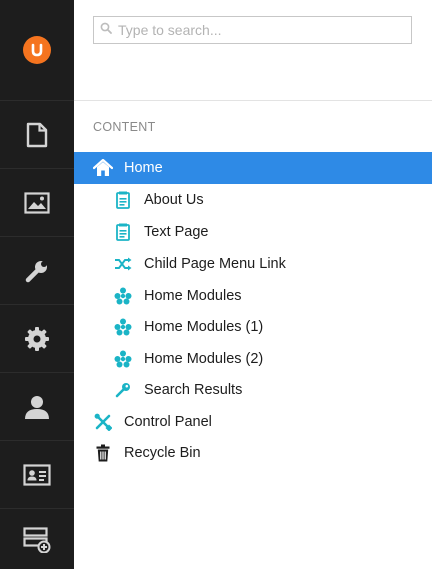 This screenshot has height=570, width=432. I want to click on user-icon, so click(37, 407).